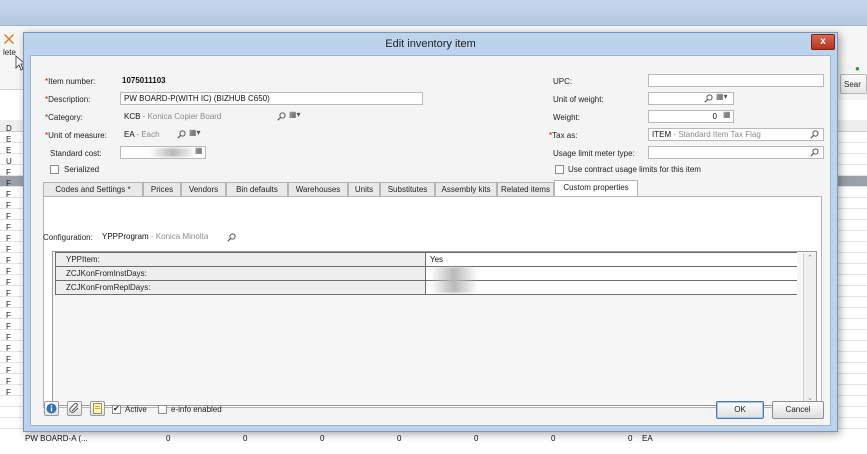 This screenshot has height=454, width=867. I want to click on background-row-letter: D, so click(9, 128).